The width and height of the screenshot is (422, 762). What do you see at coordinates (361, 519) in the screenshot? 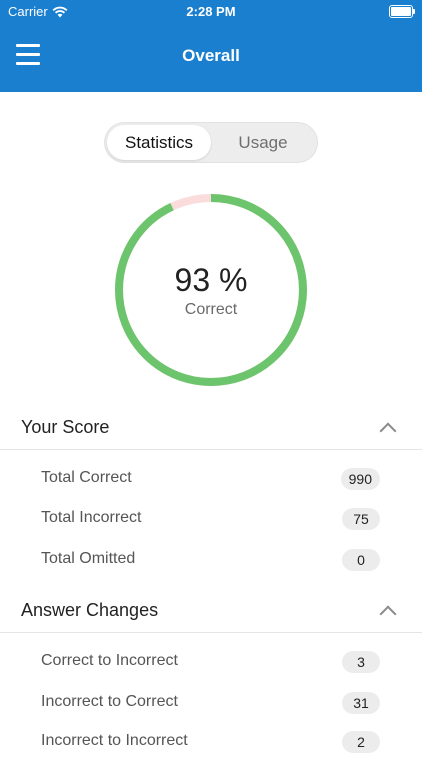
I see `count-badge: 75` at bounding box center [361, 519].